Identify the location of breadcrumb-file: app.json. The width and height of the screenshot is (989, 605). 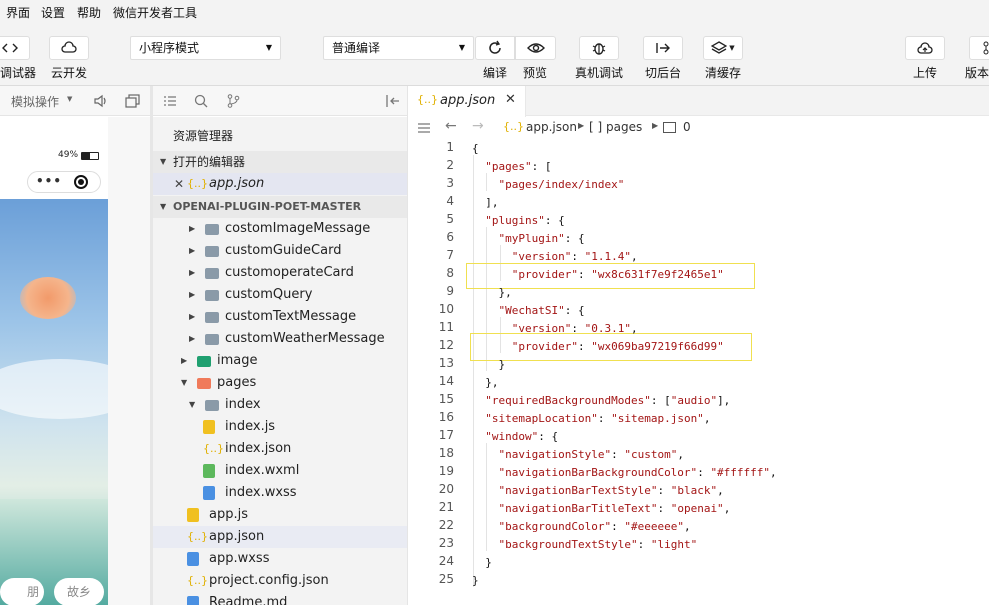
(551, 127).